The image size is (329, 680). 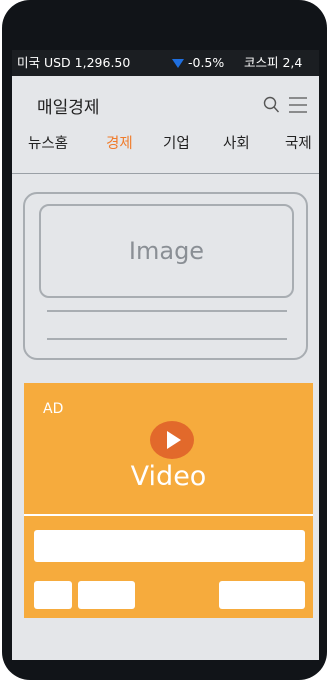 I want to click on article-image: Image, so click(x=166, y=251).